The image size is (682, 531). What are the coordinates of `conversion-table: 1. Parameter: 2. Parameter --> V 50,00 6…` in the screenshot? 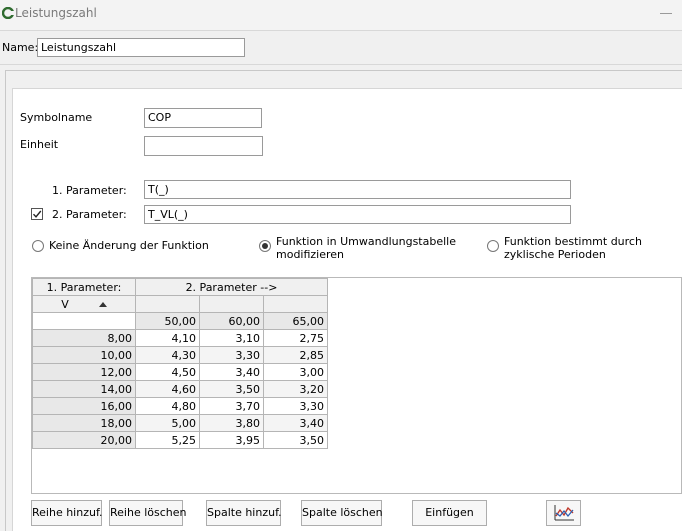 It's located at (180, 363).